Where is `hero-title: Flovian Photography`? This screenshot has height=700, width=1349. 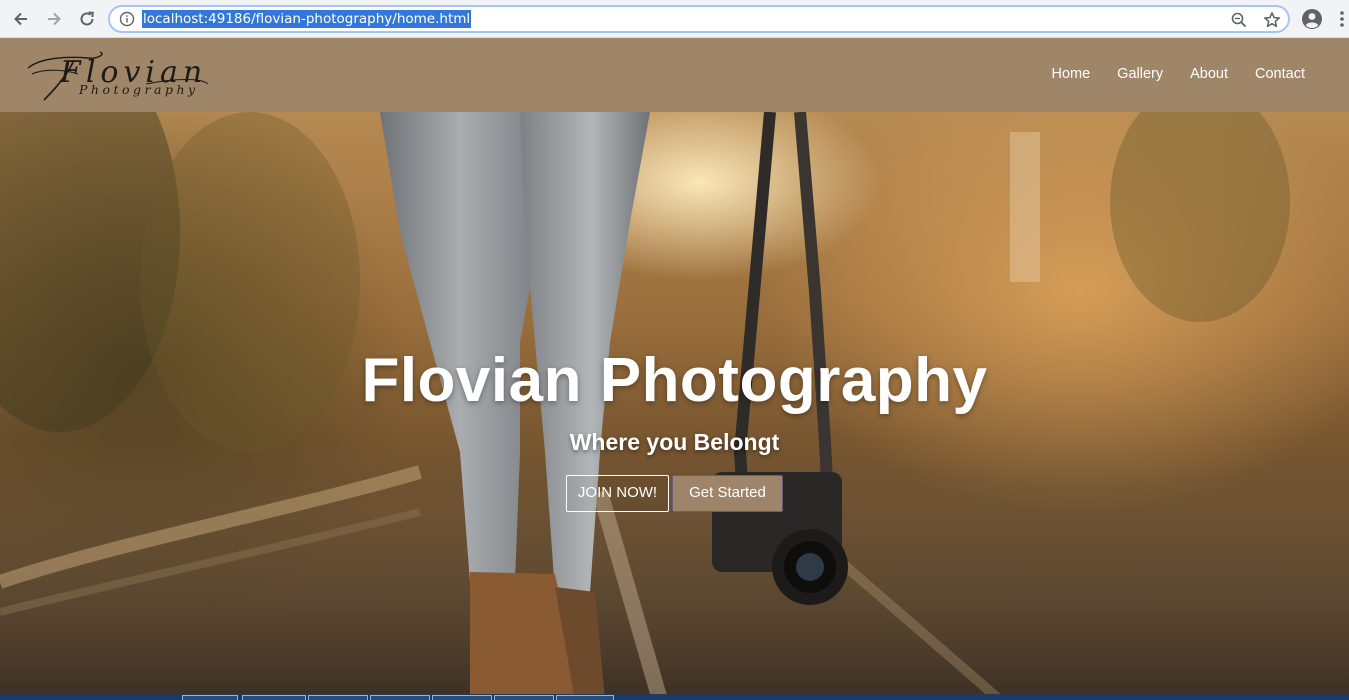 hero-title: Flovian Photography is located at coordinates (674, 380).